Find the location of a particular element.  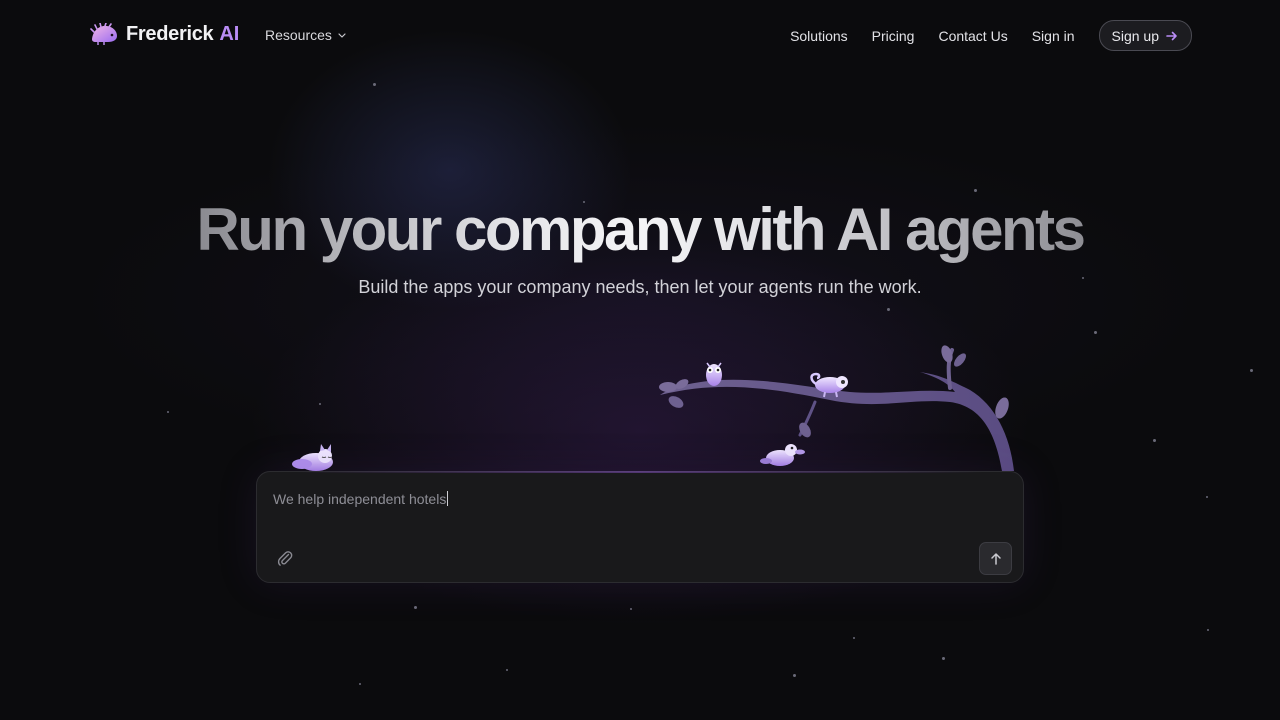

nav-link-solutions: Solutions is located at coordinates (819, 36).